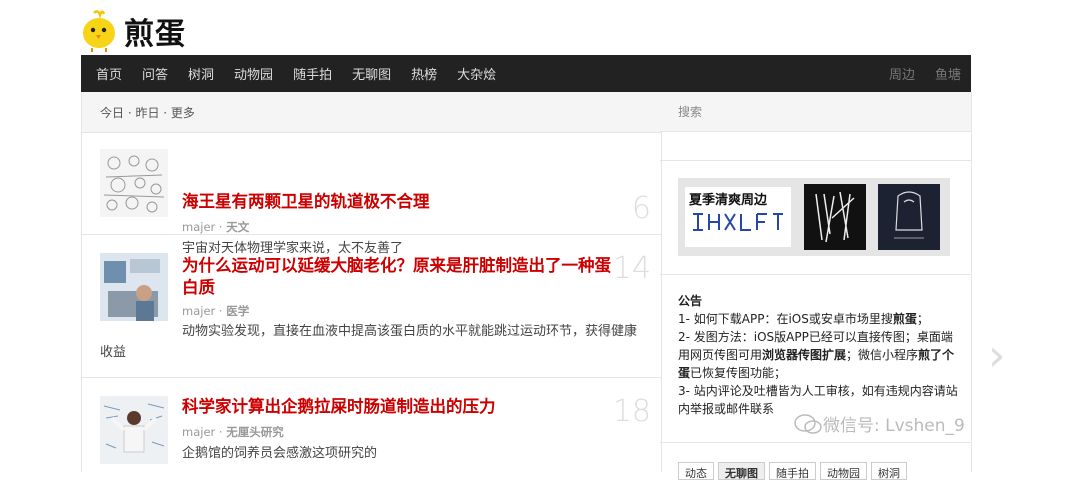 The width and height of the screenshot is (1080, 481). Describe the element at coordinates (398, 202) in the screenshot. I see `post-title: 海王星有两颗卫星的轨道极不合理` at that location.